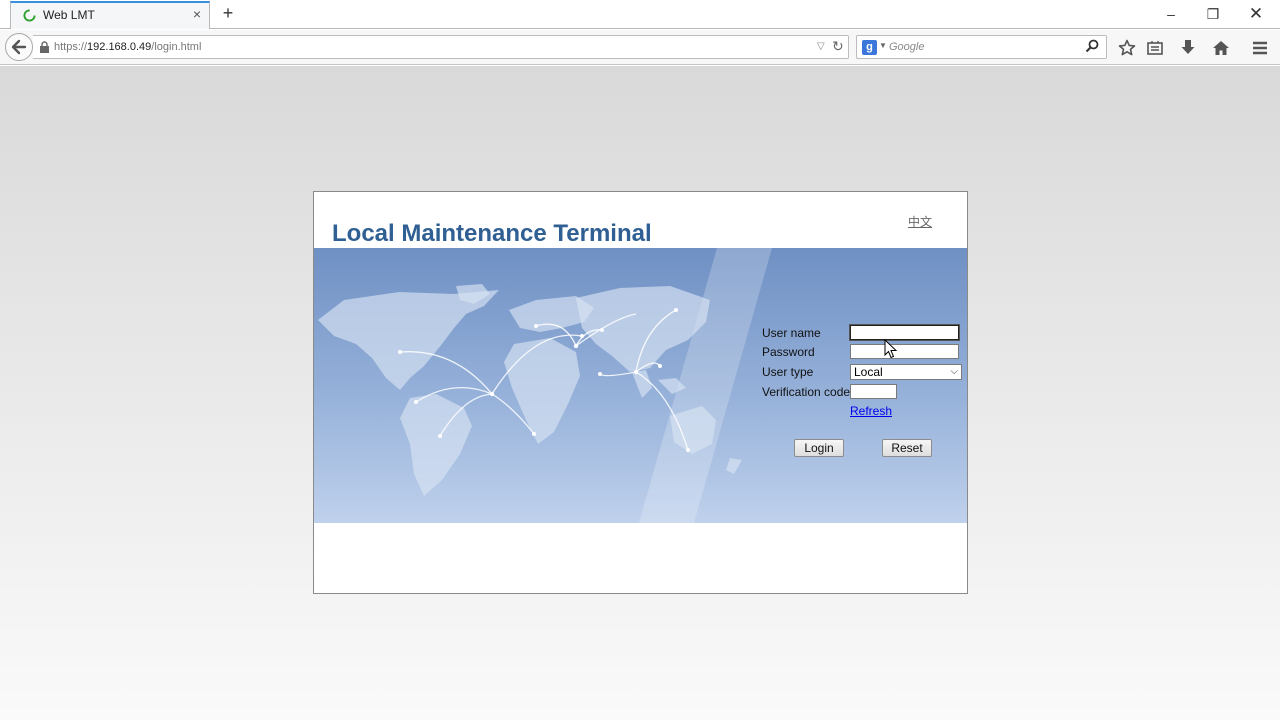  Describe the element at coordinates (868, 372) in the screenshot. I see `usertype-selected-value: Local` at that location.